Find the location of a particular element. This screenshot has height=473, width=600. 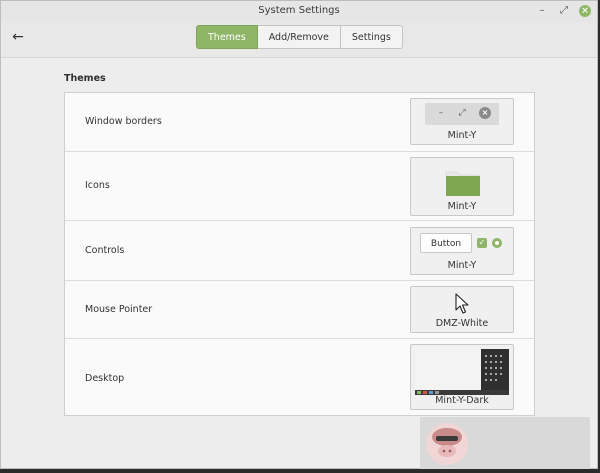

header-bar: ← Themes Add/Remove Settings is located at coordinates (299, 40).